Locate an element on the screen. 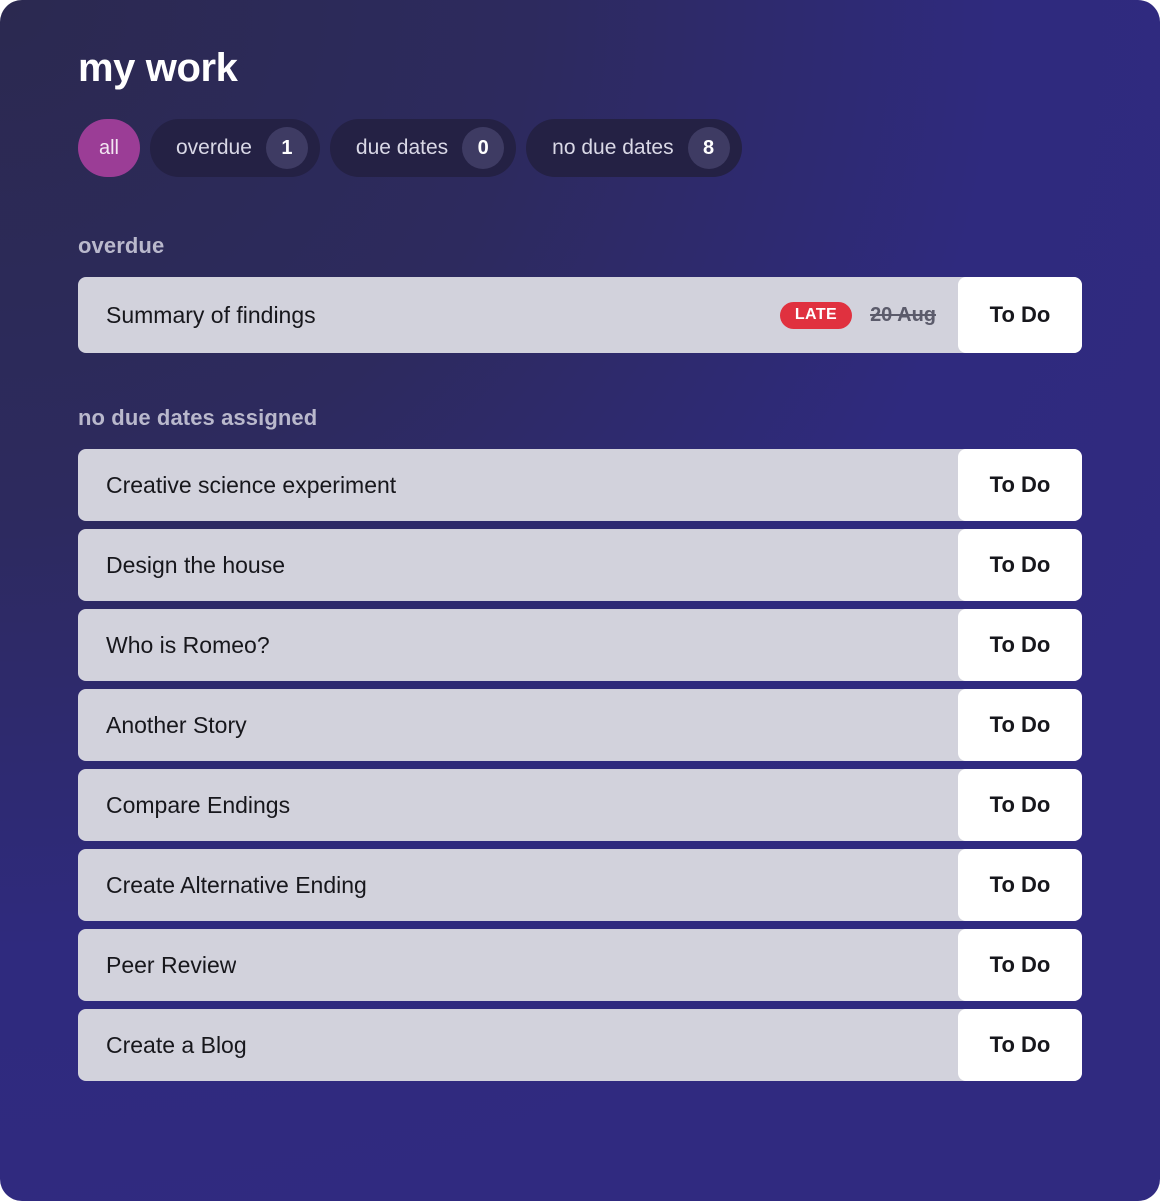 Image resolution: width=1160 pixels, height=1201 pixels. task-row: Summary of findings LATE 20 Aug To Do is located at coordinates (580, 315).